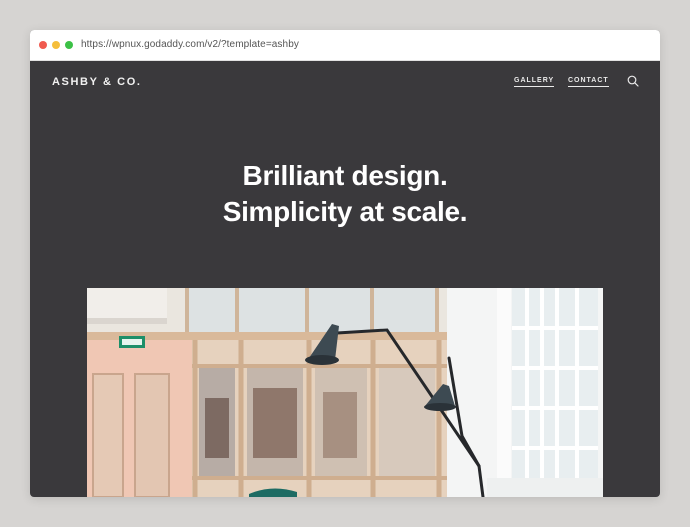 The image size is (690, 527). What do you see at coordinates (345, 211) in the screenshot?
I see `hero-heading-line-2: Simplicity at scale.` at bounding box center [345, 211].